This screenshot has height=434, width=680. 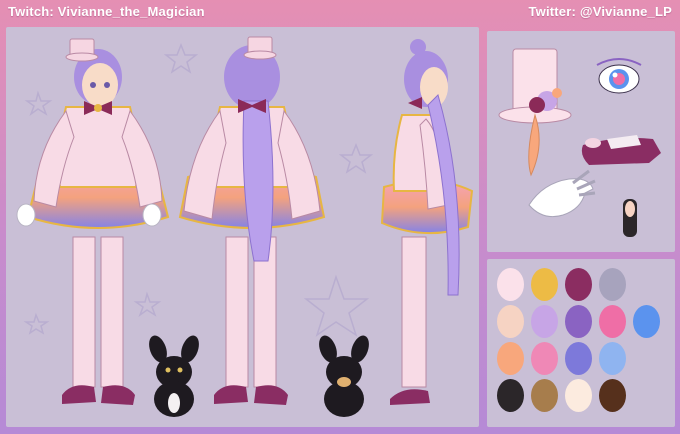 What do you see at coordinates (600, 11) in the screenshot?
I see `twitter-handle: Twitter: @Vivianne_LP` at bounding box center [600, 11].